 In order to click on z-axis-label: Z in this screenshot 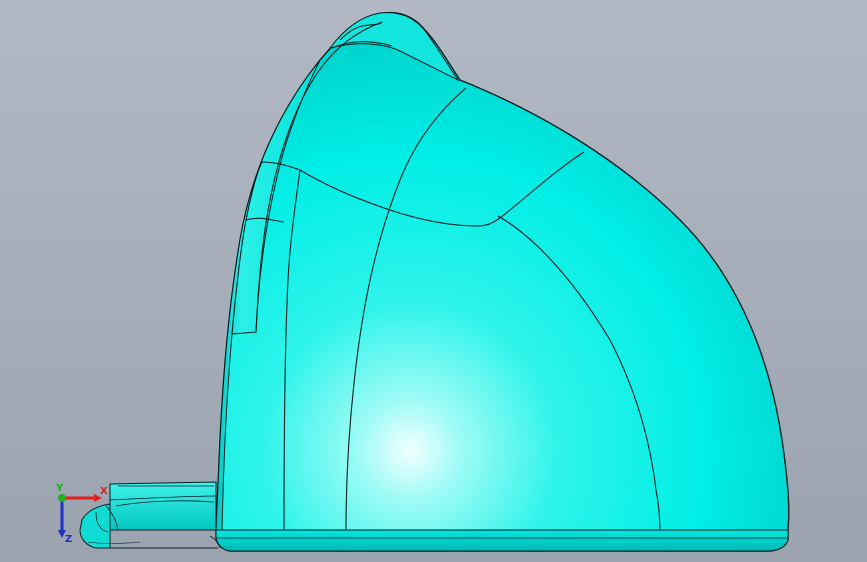, I will do `click(68, 539)`.